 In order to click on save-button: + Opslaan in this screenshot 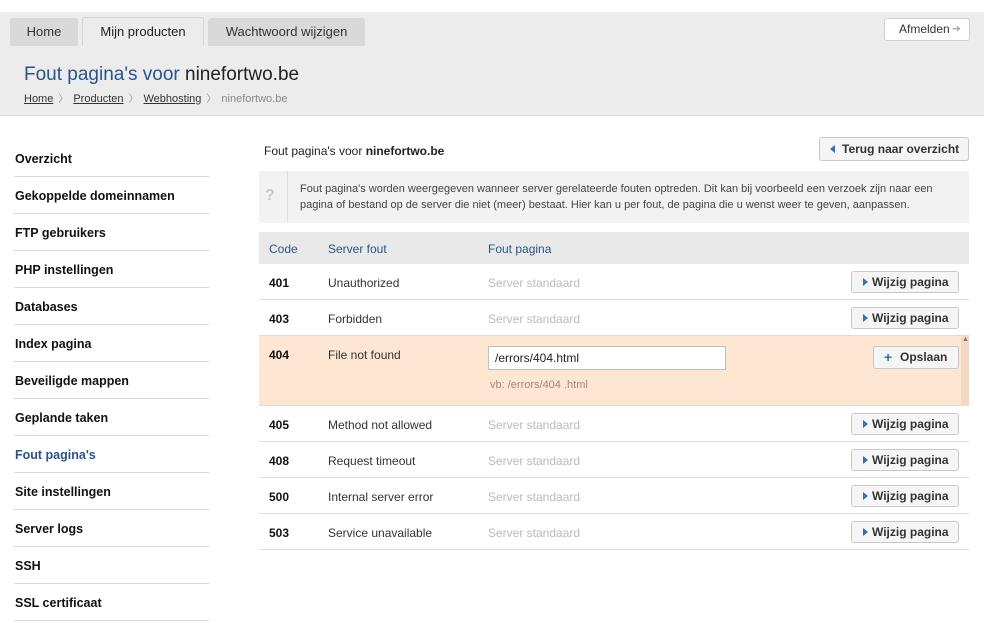, I will do `click(916, 357)`.